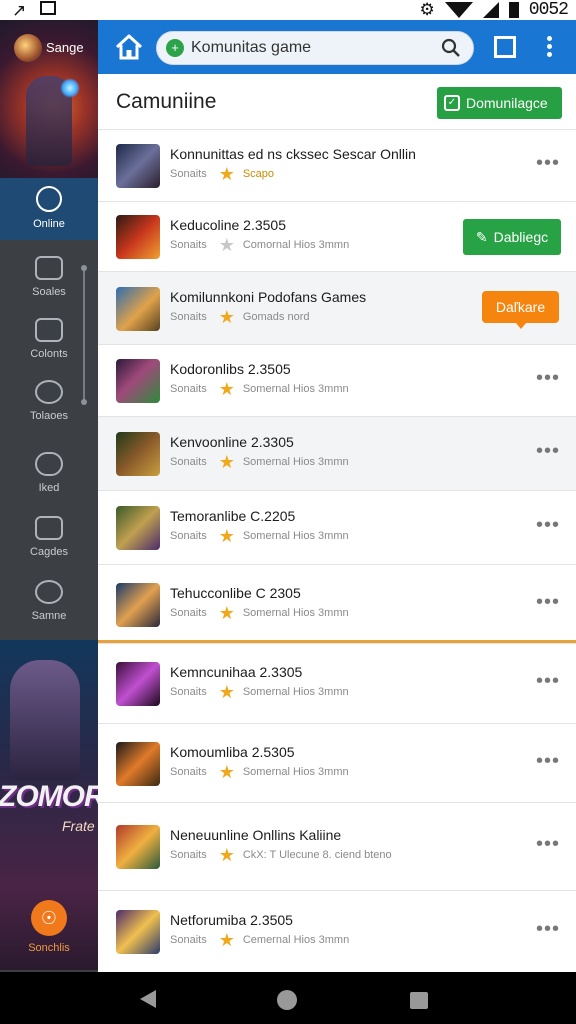 This screenshot has width=576, height=1024. I want to click on more-vert-icon, so click(549, 47).